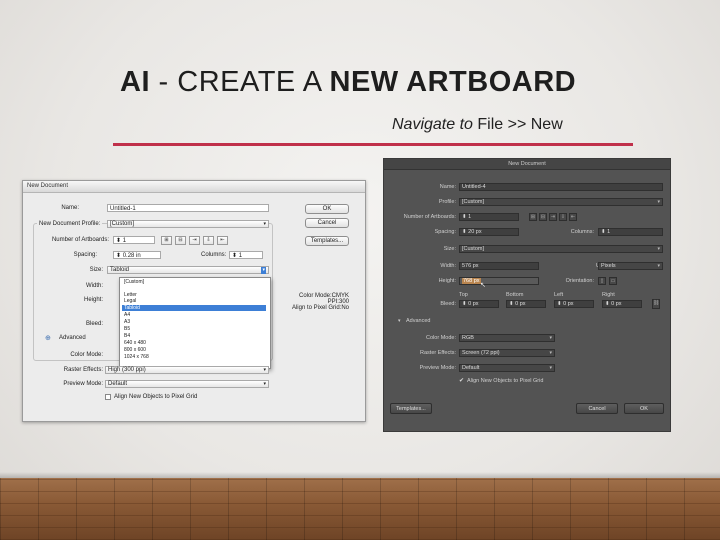 The width and height of the screenshot is (720, 540). What do you see at coordinates (131, 256) in the screenshot?
I see `spacing-value: 0.28 in` at bounding box center [131, 256].